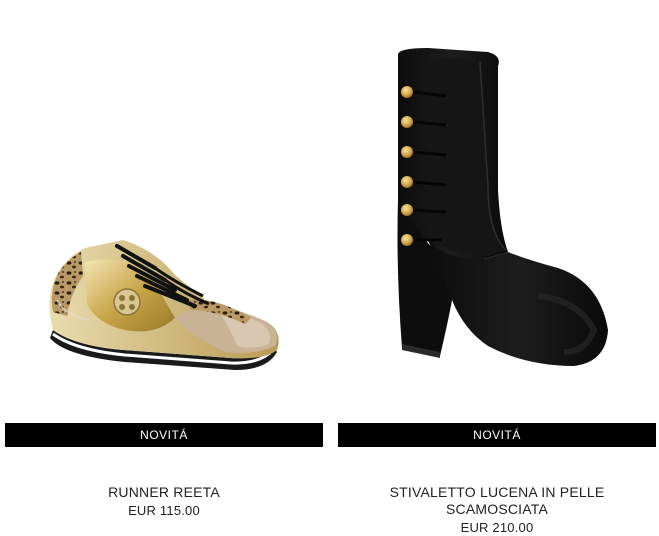 This screenshot has width=659, height=536. What do you see at coordinates (164, 510) in the screenshot?
I see `product-price: EUR 115.00` at bounding box center [164, 510].